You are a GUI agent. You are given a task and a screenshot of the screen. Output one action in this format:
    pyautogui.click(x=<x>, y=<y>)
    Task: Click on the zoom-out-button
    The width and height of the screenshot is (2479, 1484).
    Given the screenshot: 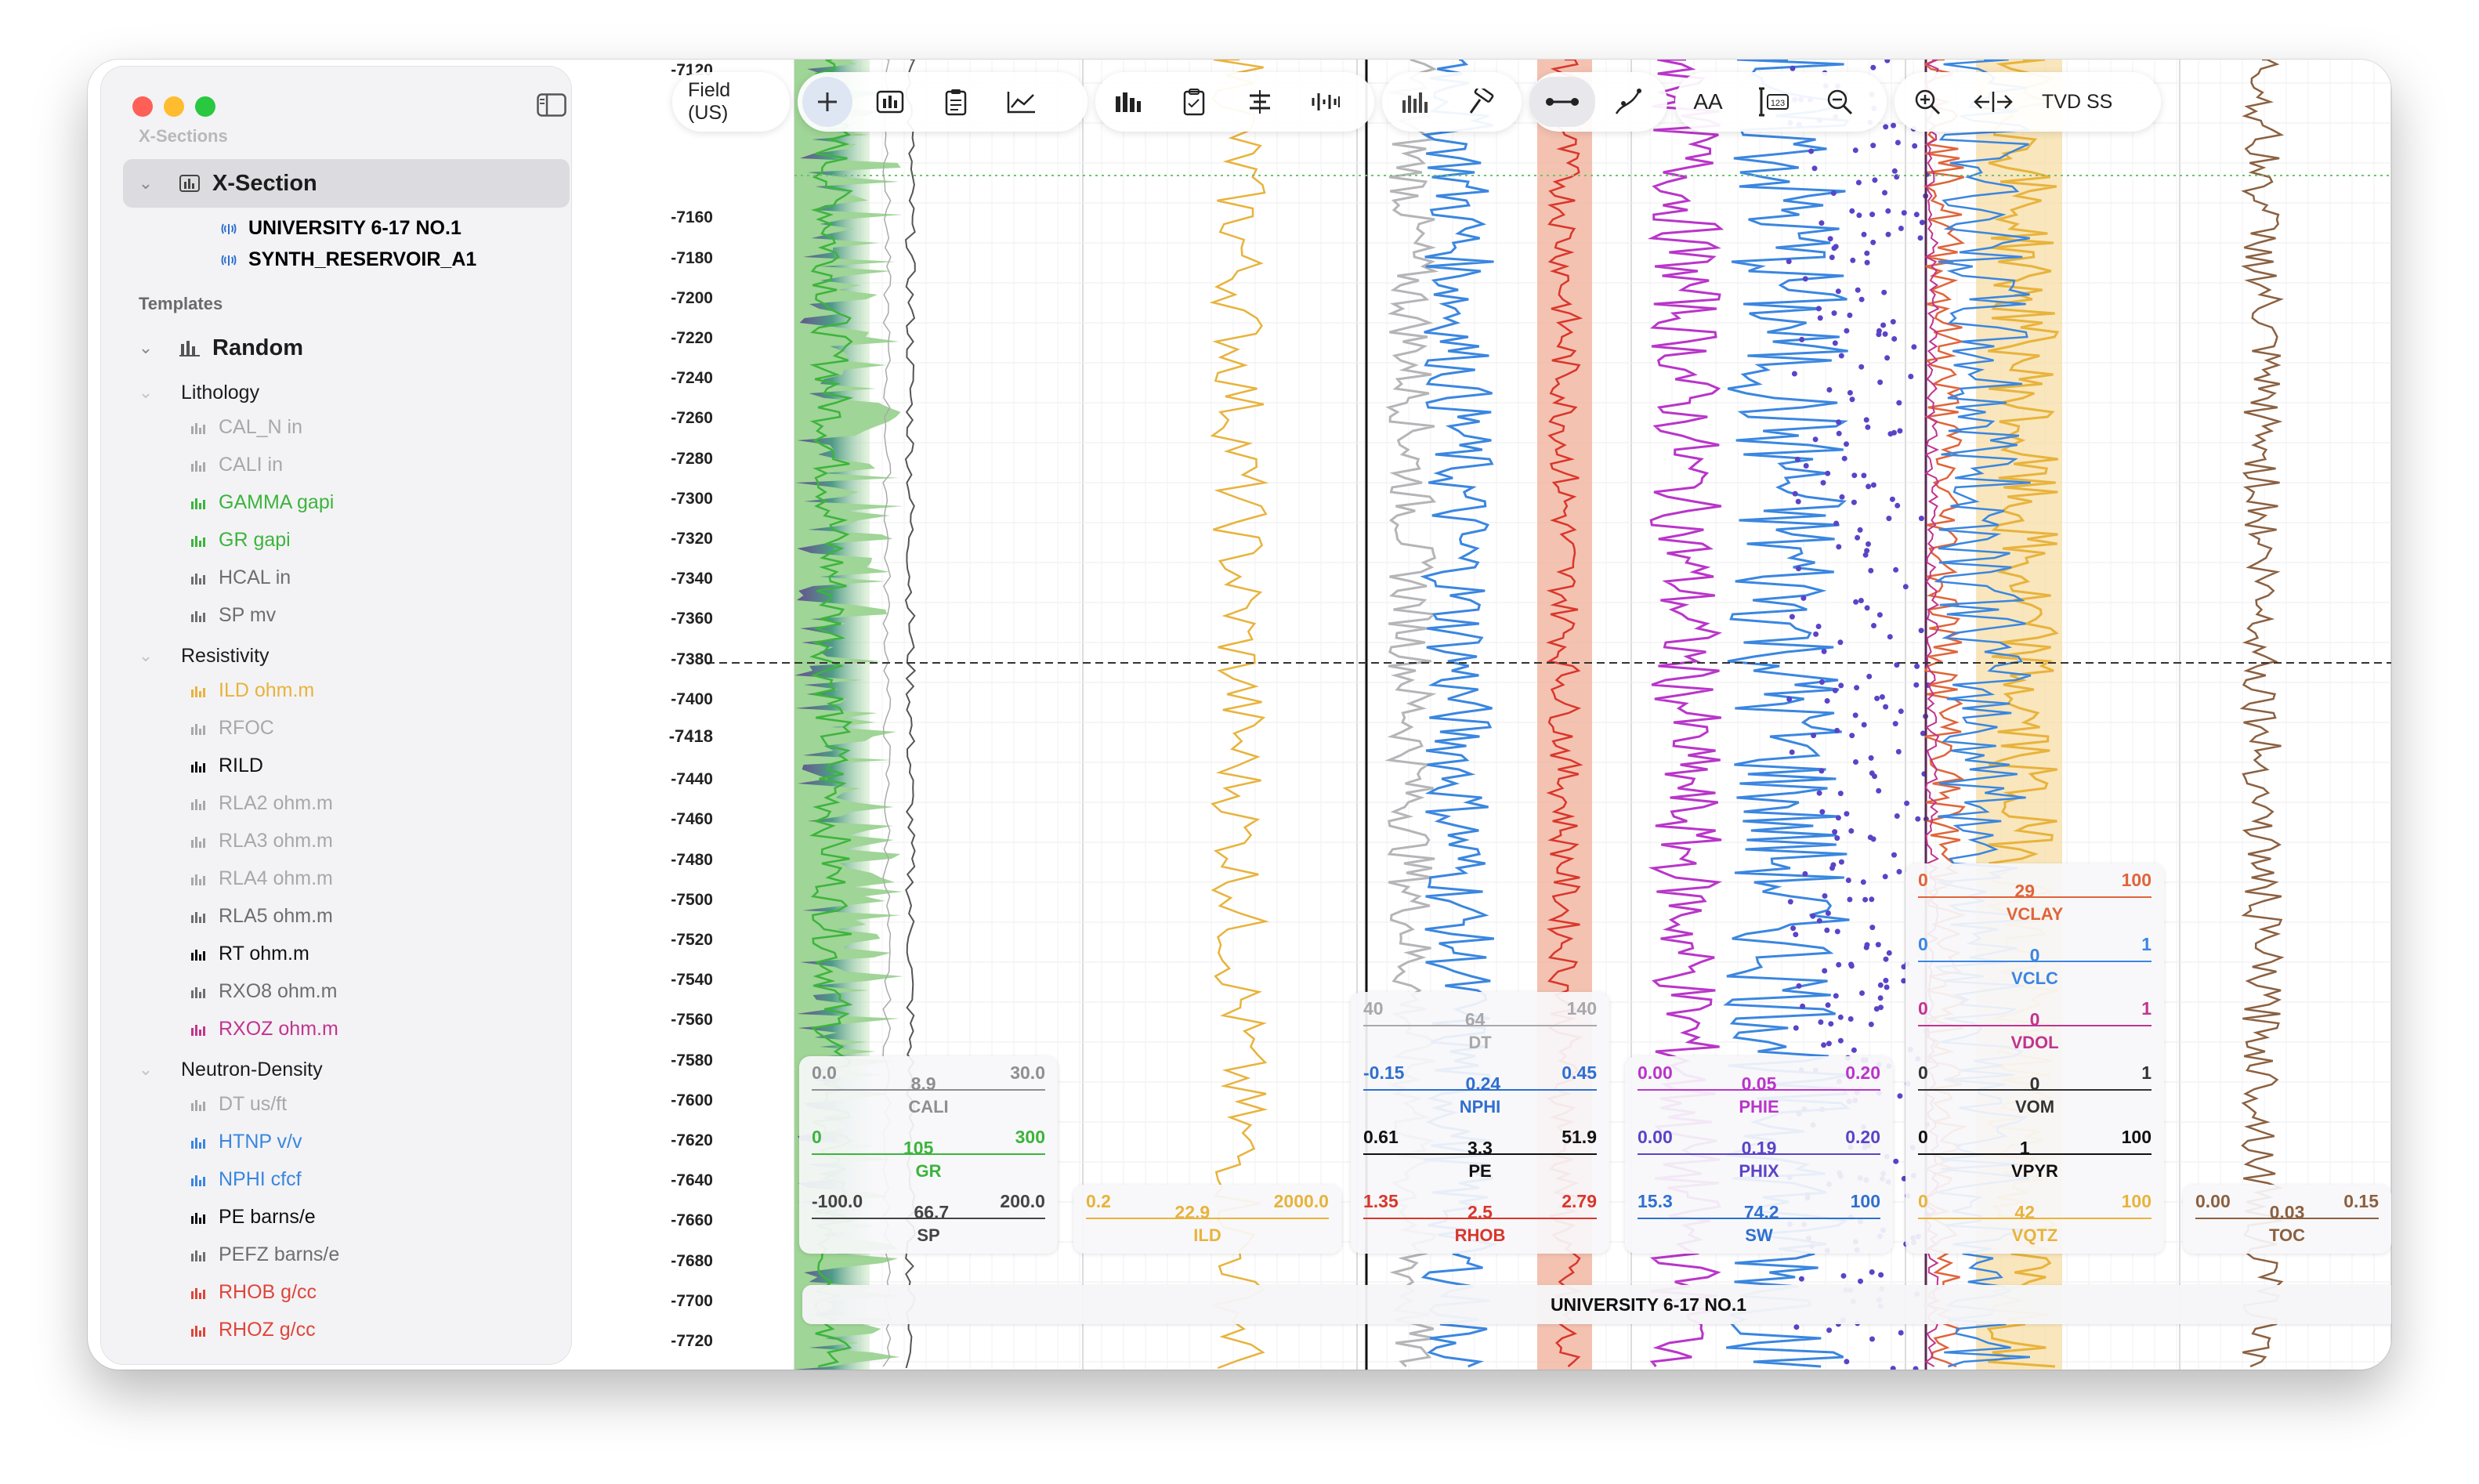 What is the action you would take?
    pyautogui.click(x=1840, y=102)
    